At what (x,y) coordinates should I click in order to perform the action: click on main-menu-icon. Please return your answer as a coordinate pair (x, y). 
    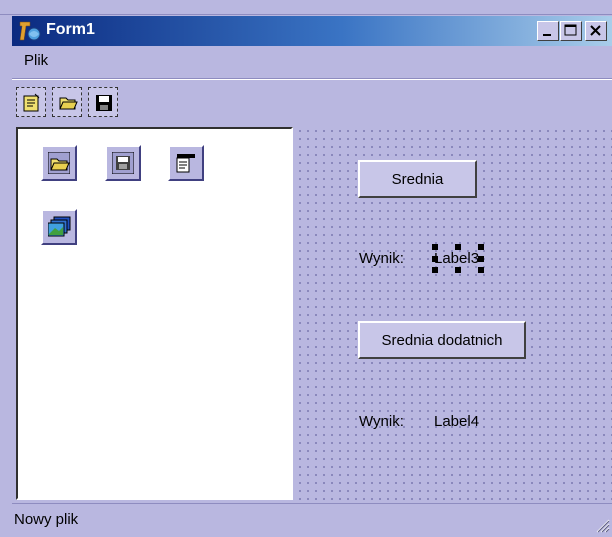
    Looking at the image, I should click on (185, 163).